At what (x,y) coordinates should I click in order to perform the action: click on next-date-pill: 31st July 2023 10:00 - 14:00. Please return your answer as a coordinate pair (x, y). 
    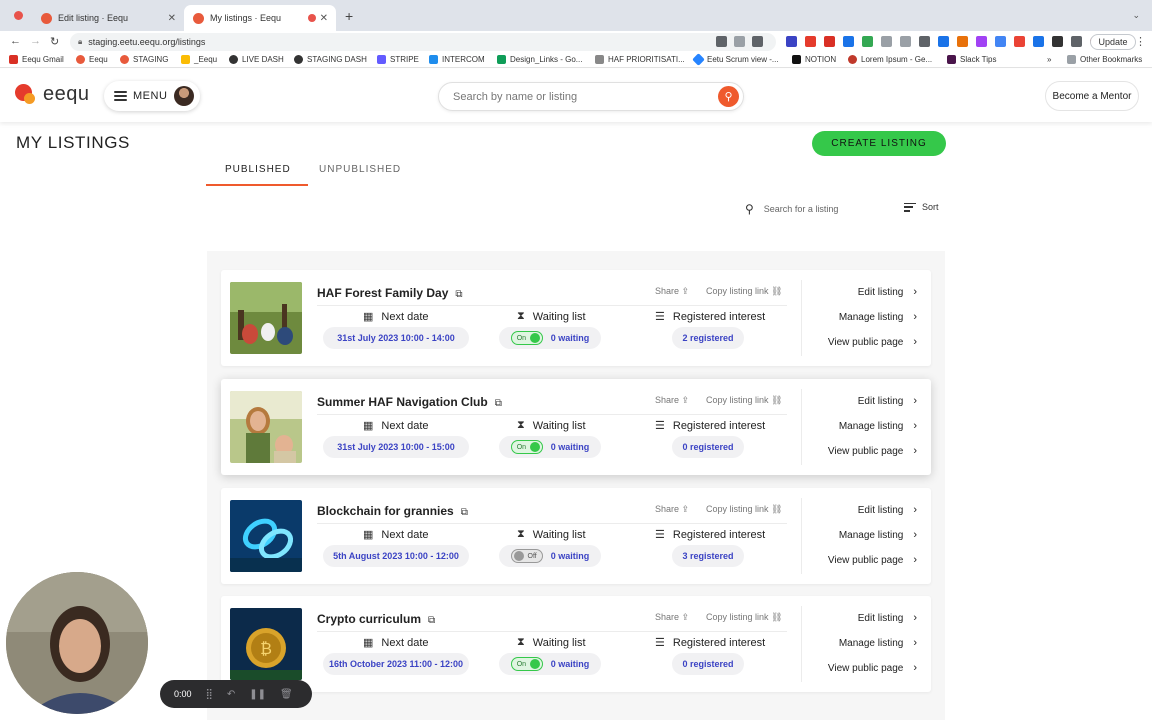
    Looking at the image, I should click on (396, 338).